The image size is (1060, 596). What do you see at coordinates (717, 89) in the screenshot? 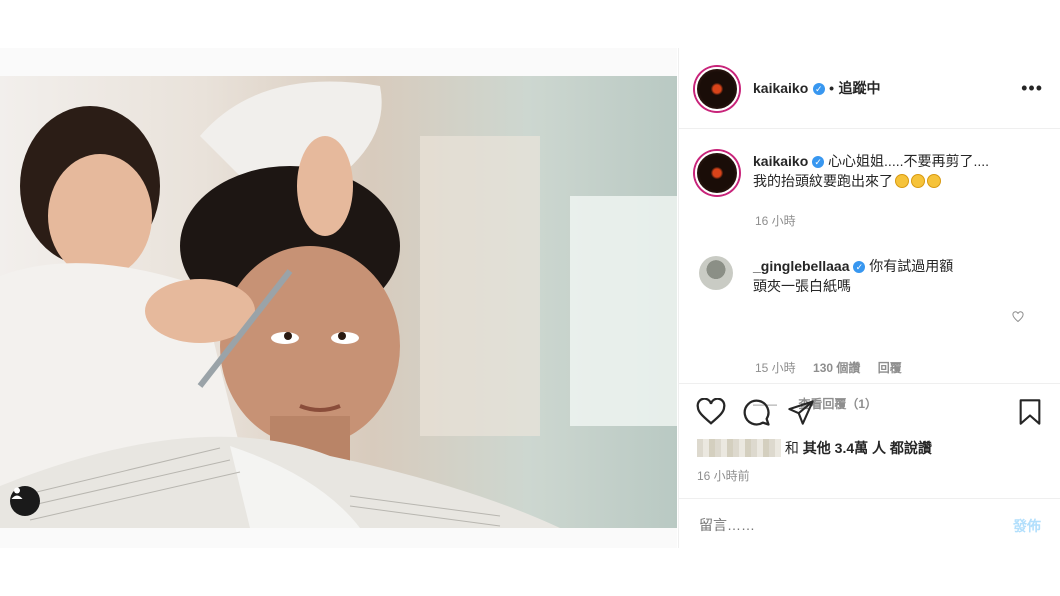
I see `author-avatar` at bounding box center [717, 89].